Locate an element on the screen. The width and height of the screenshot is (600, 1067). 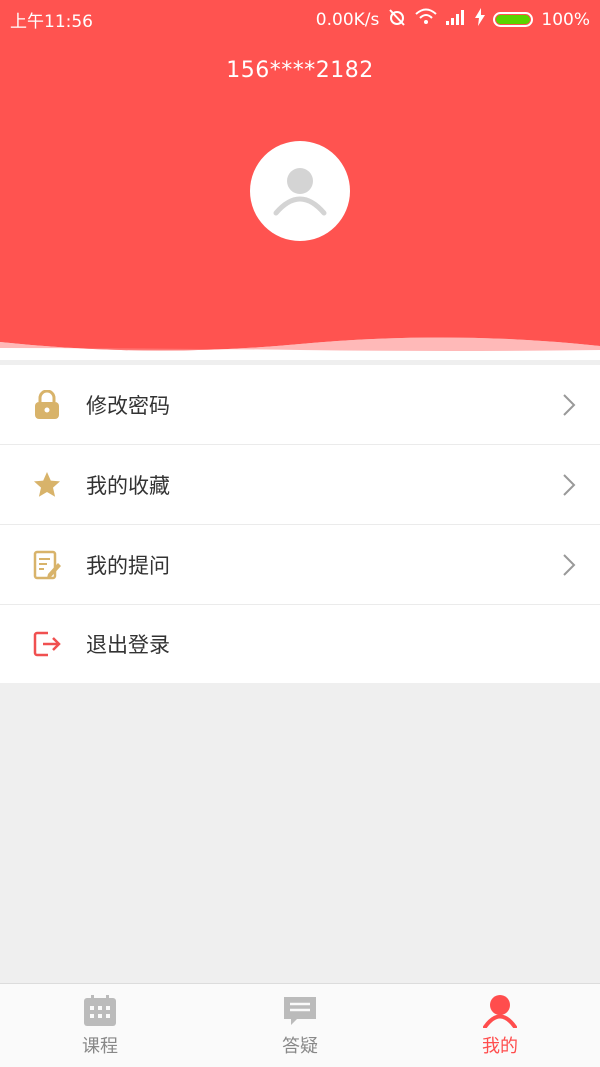
header-wave is located at coordinates (300, 348).